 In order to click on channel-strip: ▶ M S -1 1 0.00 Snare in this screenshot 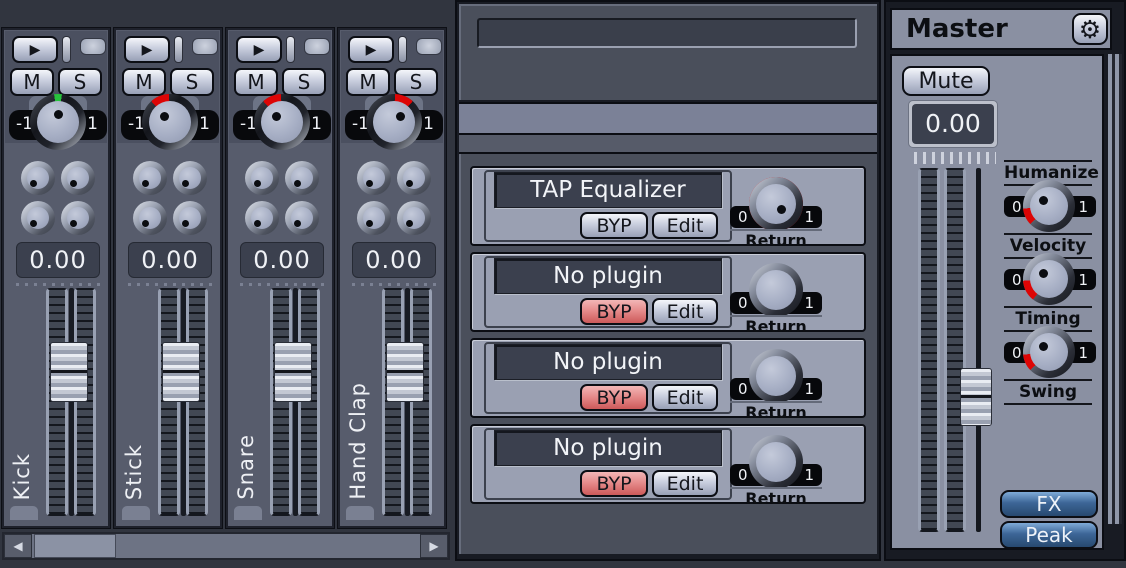, I will do `click(280, 278)`.